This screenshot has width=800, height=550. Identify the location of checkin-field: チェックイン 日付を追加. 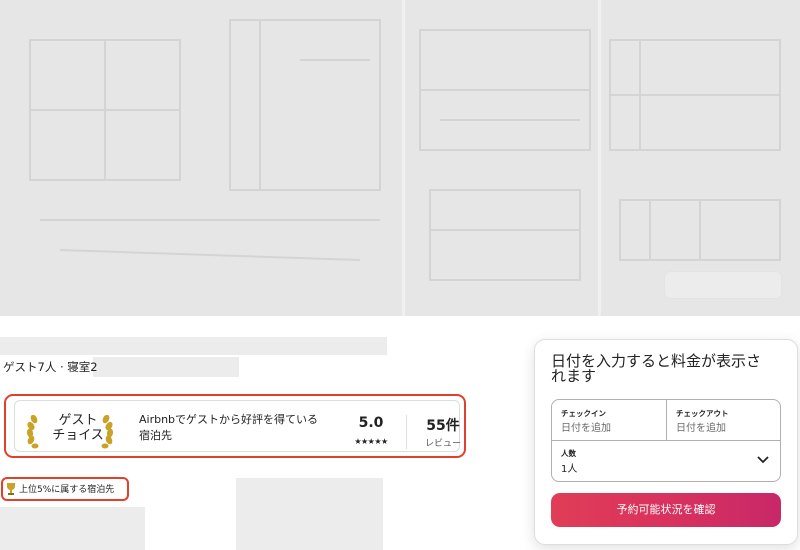
(609, 420).